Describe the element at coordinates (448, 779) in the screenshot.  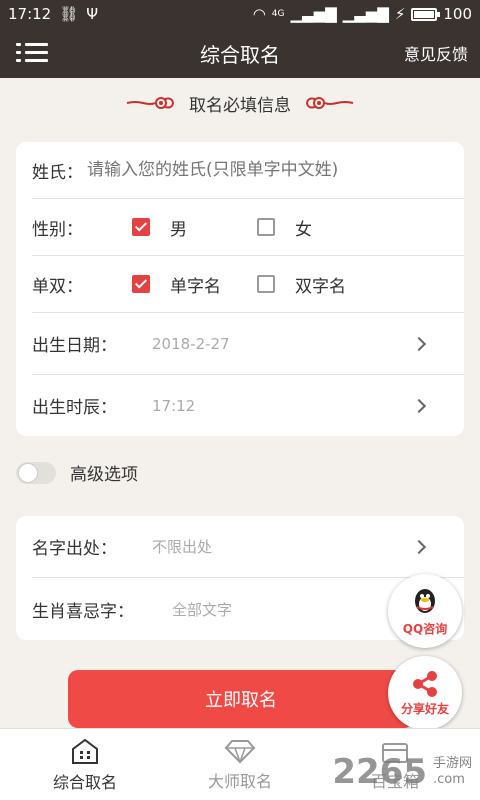
I see `watermark-sub2: .com` at that location.